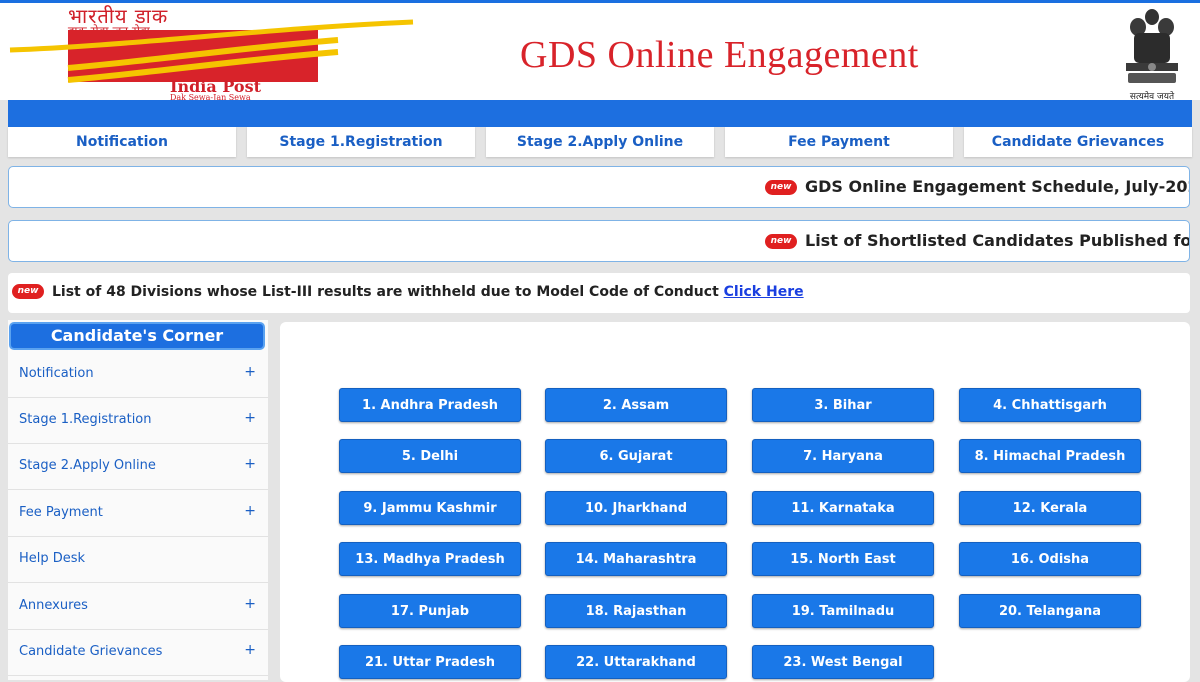  I want to click on state-button-uttar-pradesh: 21. Uttar Pradesh, so click(430, 662).